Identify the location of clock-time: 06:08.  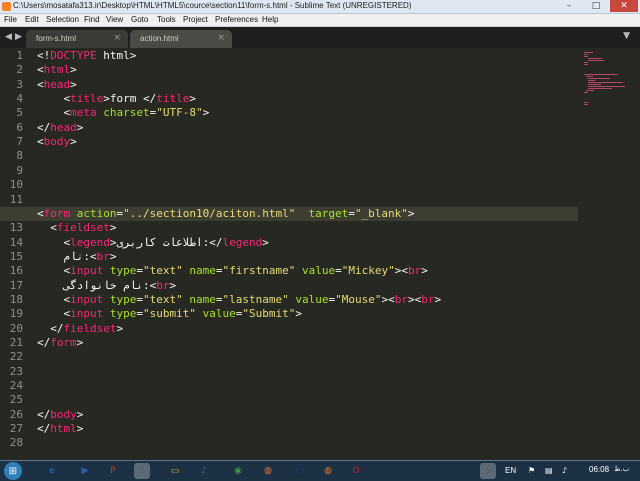
(599, 469).